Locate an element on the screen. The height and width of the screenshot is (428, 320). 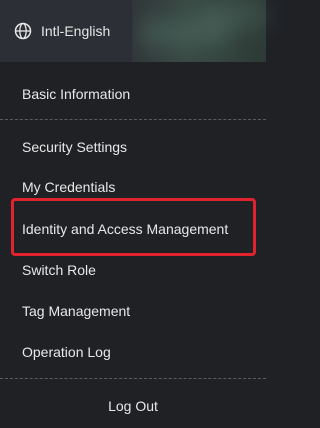
menu-item-operation-log: Operation Log is located at coordinates (133, 352).